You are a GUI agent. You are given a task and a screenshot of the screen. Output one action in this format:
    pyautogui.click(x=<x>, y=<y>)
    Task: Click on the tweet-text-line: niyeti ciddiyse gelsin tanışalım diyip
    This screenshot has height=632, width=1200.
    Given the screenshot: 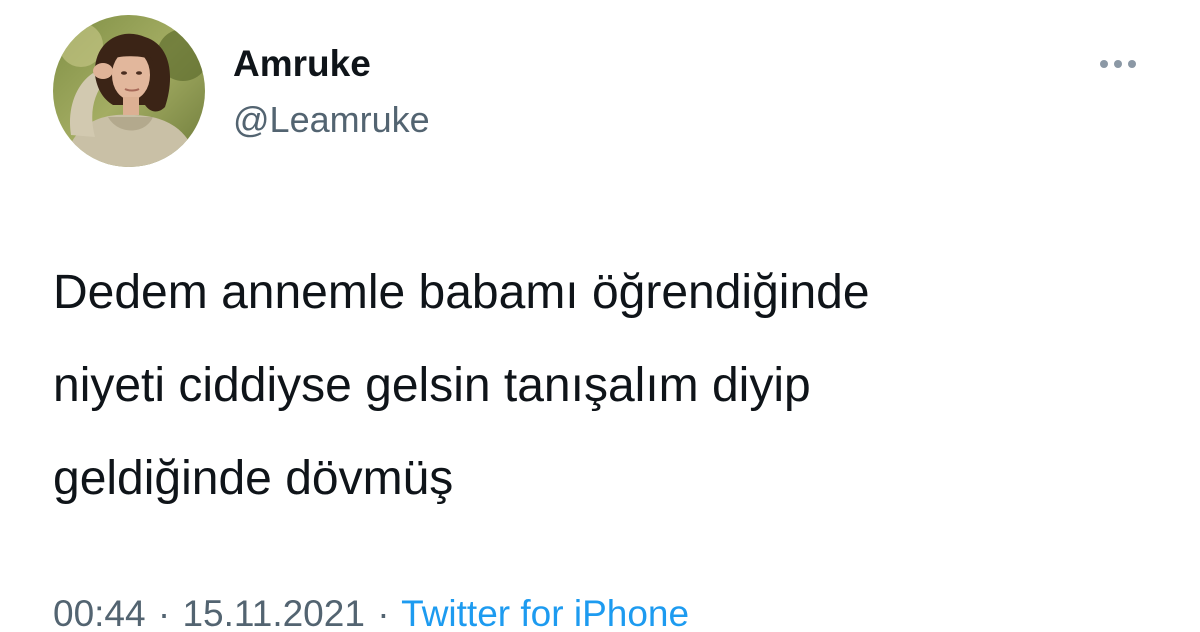 What is the action you would take?
    pyautogui.click(x=432, y=385)
    